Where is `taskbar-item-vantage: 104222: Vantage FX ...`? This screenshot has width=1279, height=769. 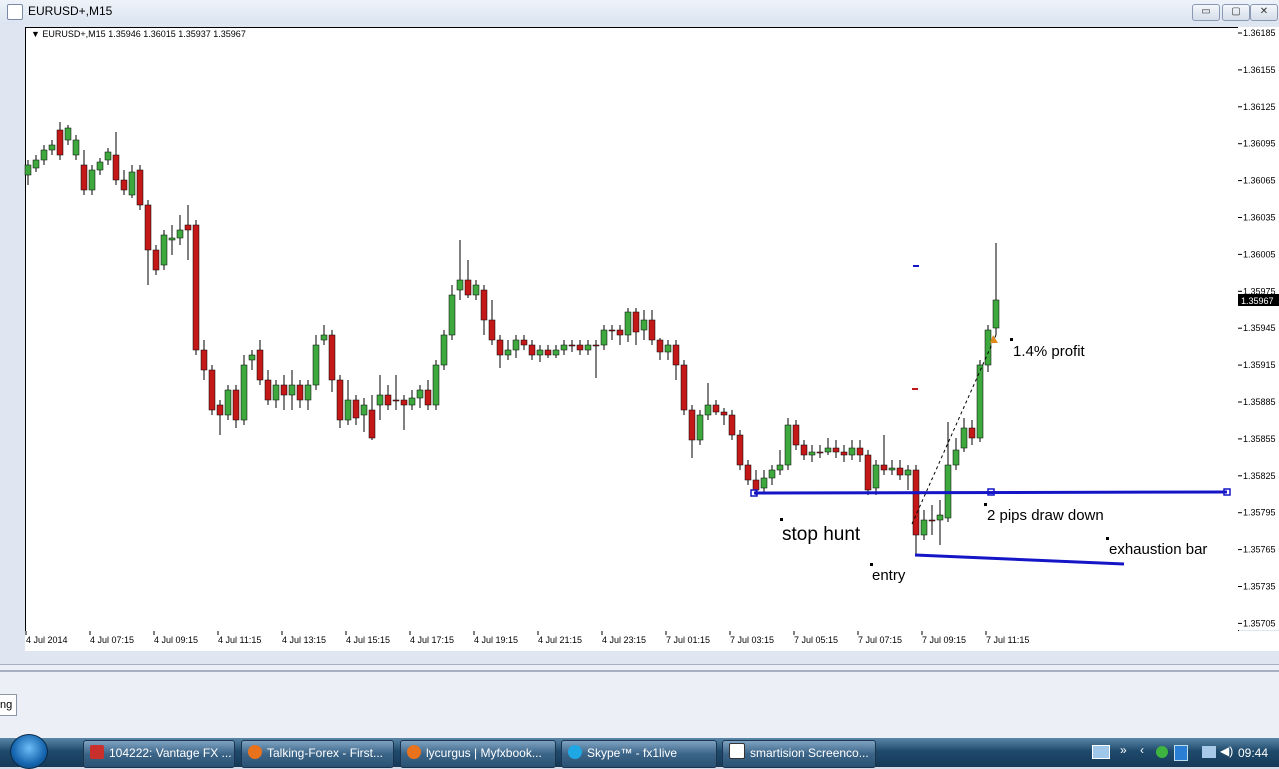 taskbar-item-vantage: 104222: Vantage FX ... is located at coordinates (159, 754).